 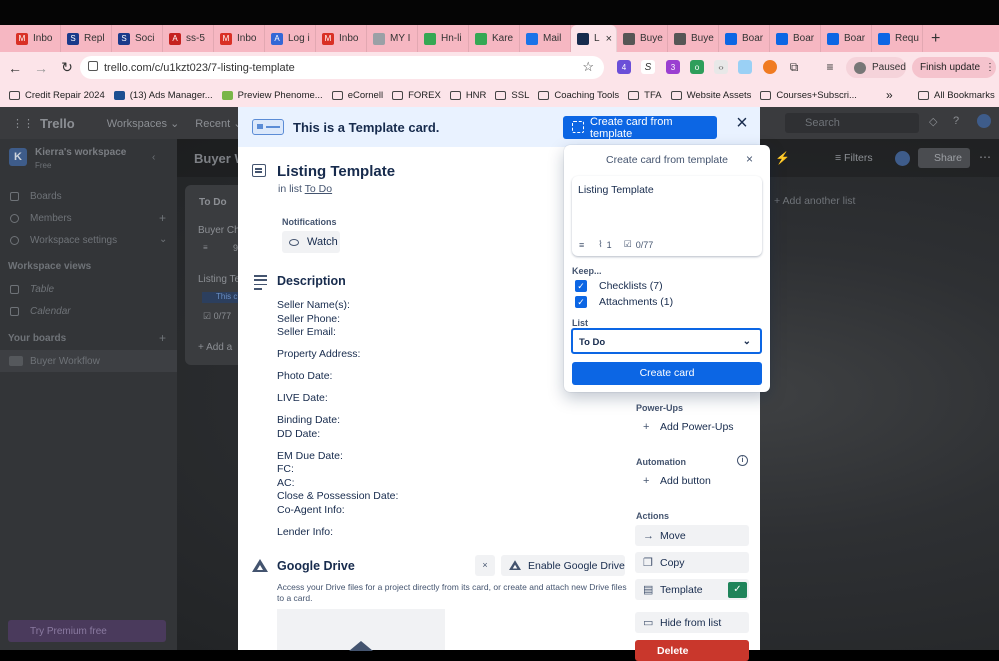 I want to click on filters-button: ≡ Filters, so click(x=854, y=158).